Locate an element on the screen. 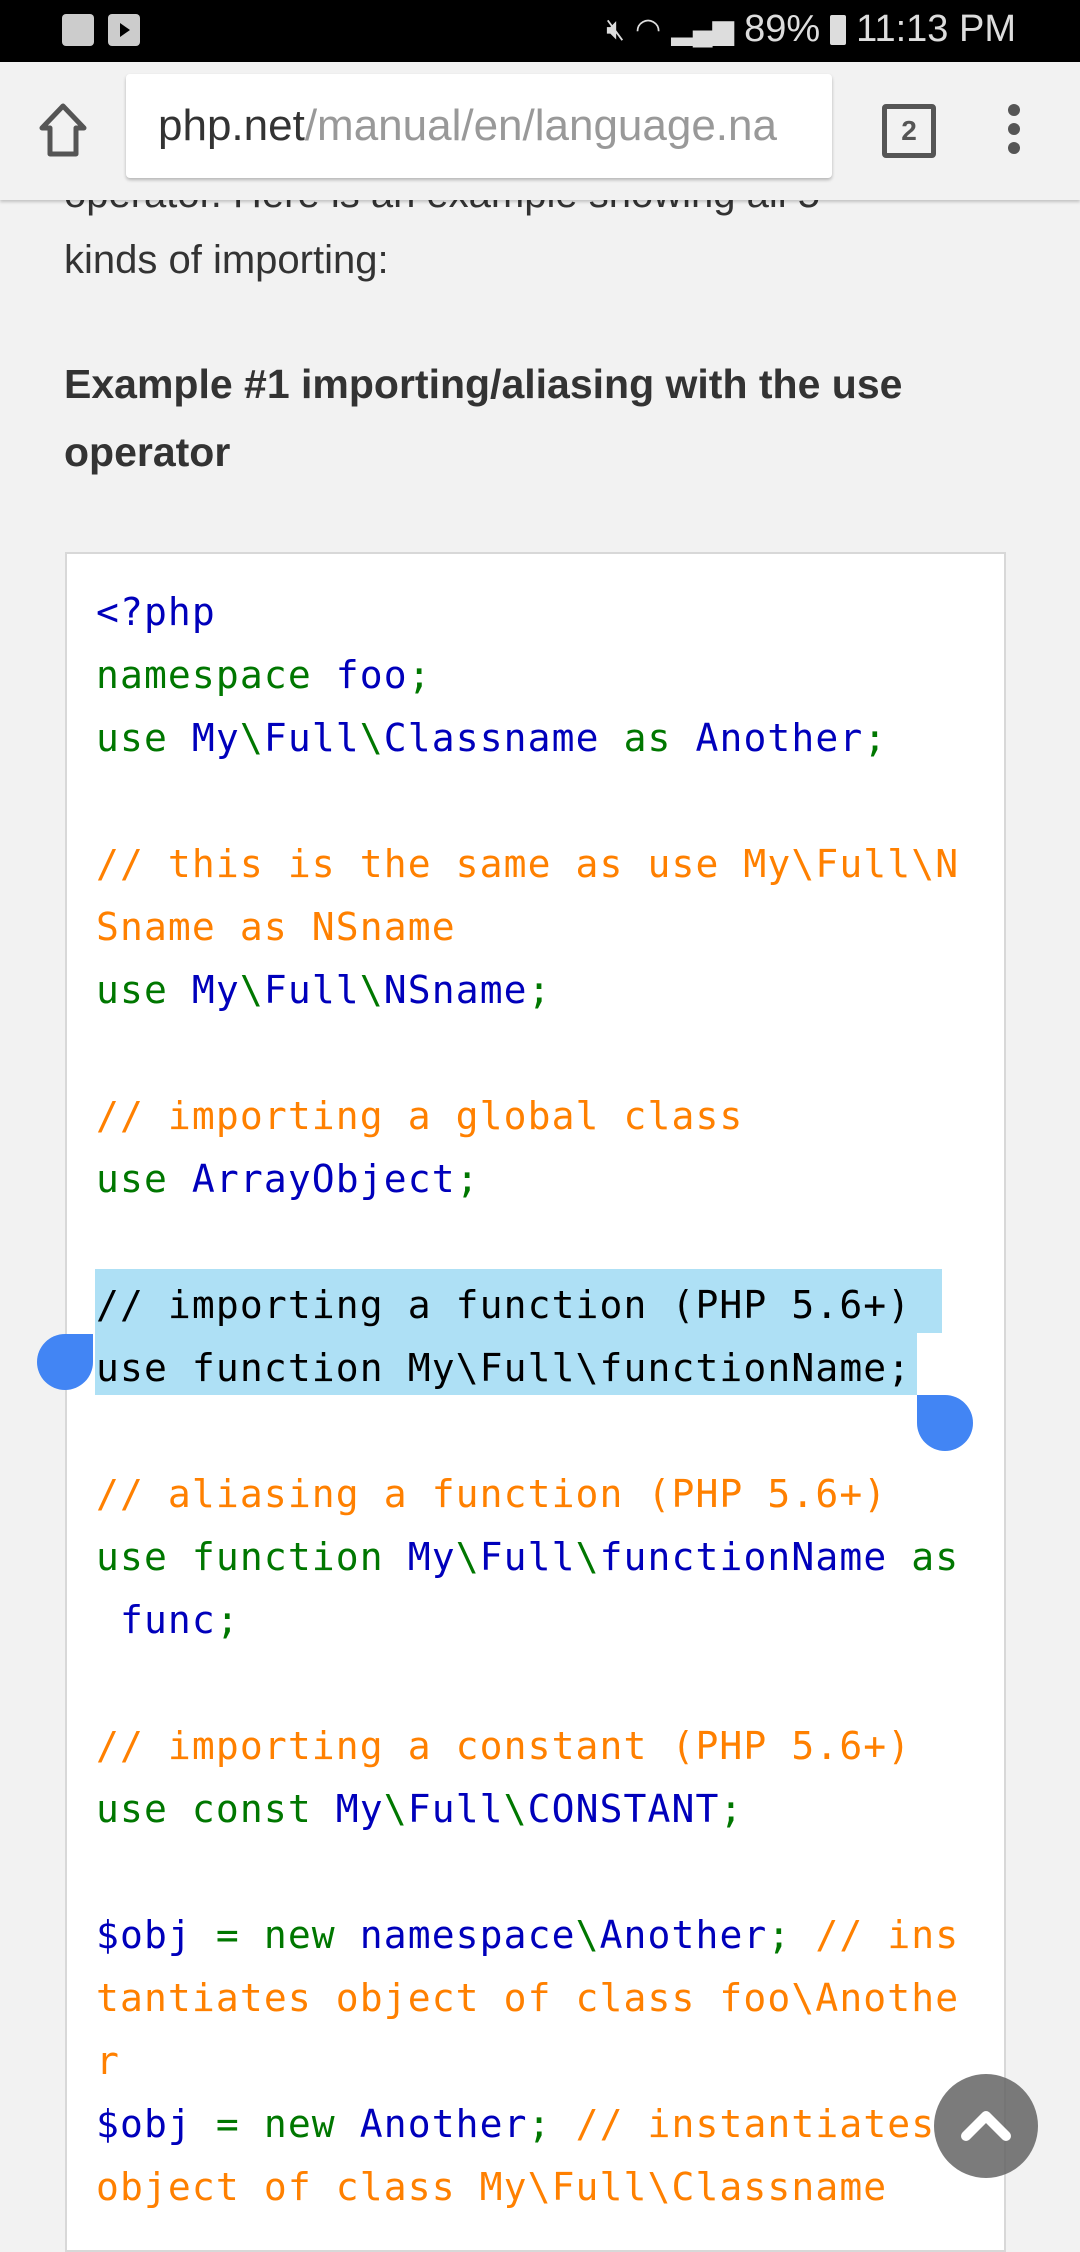  code-token: // this is the same as use My\Full\N is located at coordinates (528, 864).